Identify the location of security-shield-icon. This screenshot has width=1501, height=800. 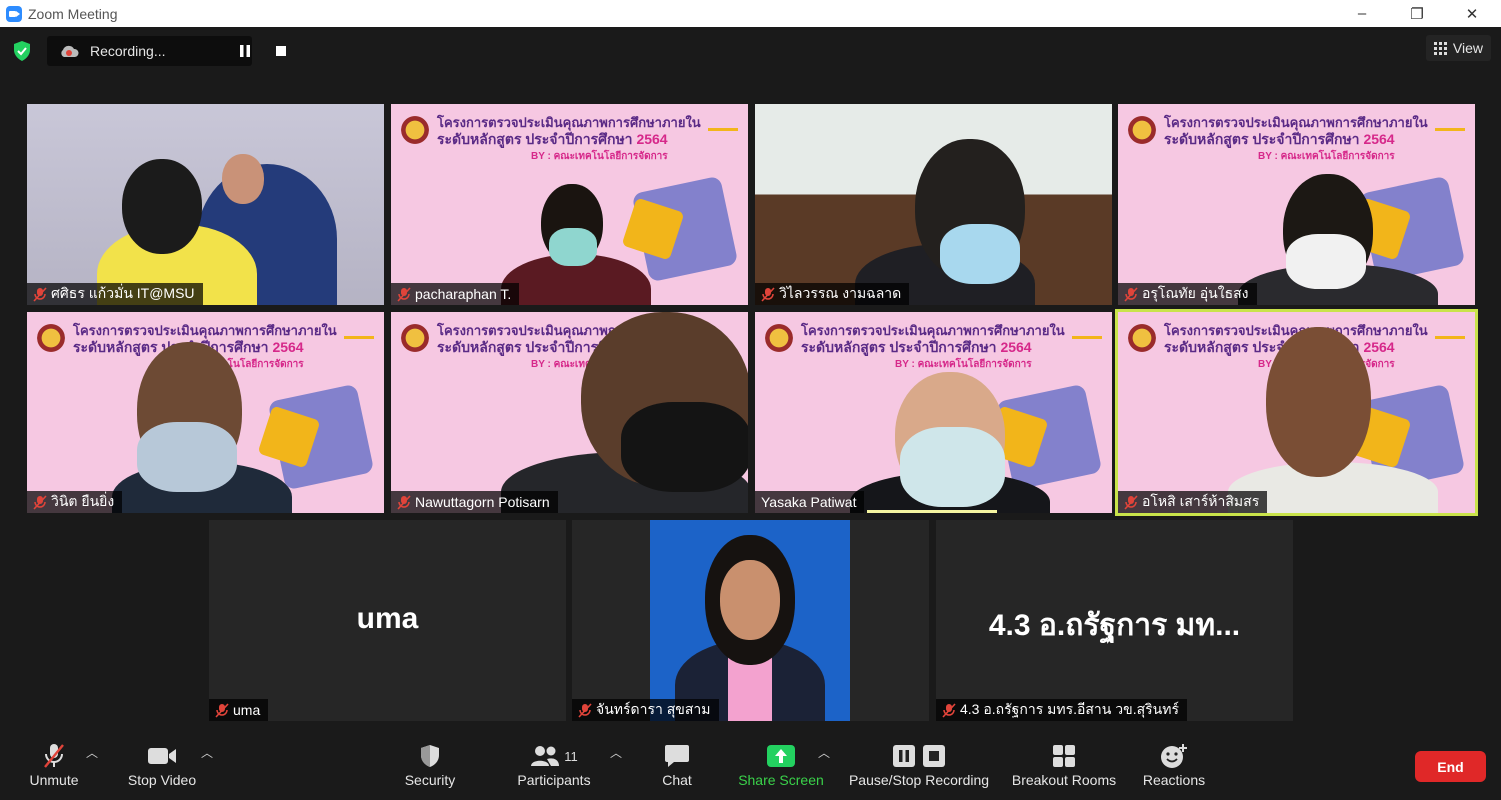
(430, 756).